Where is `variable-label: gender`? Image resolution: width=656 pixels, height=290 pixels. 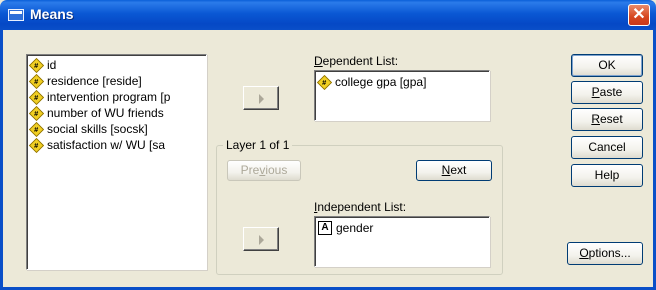
variable-label: gender is located at coordinates (355, 228).